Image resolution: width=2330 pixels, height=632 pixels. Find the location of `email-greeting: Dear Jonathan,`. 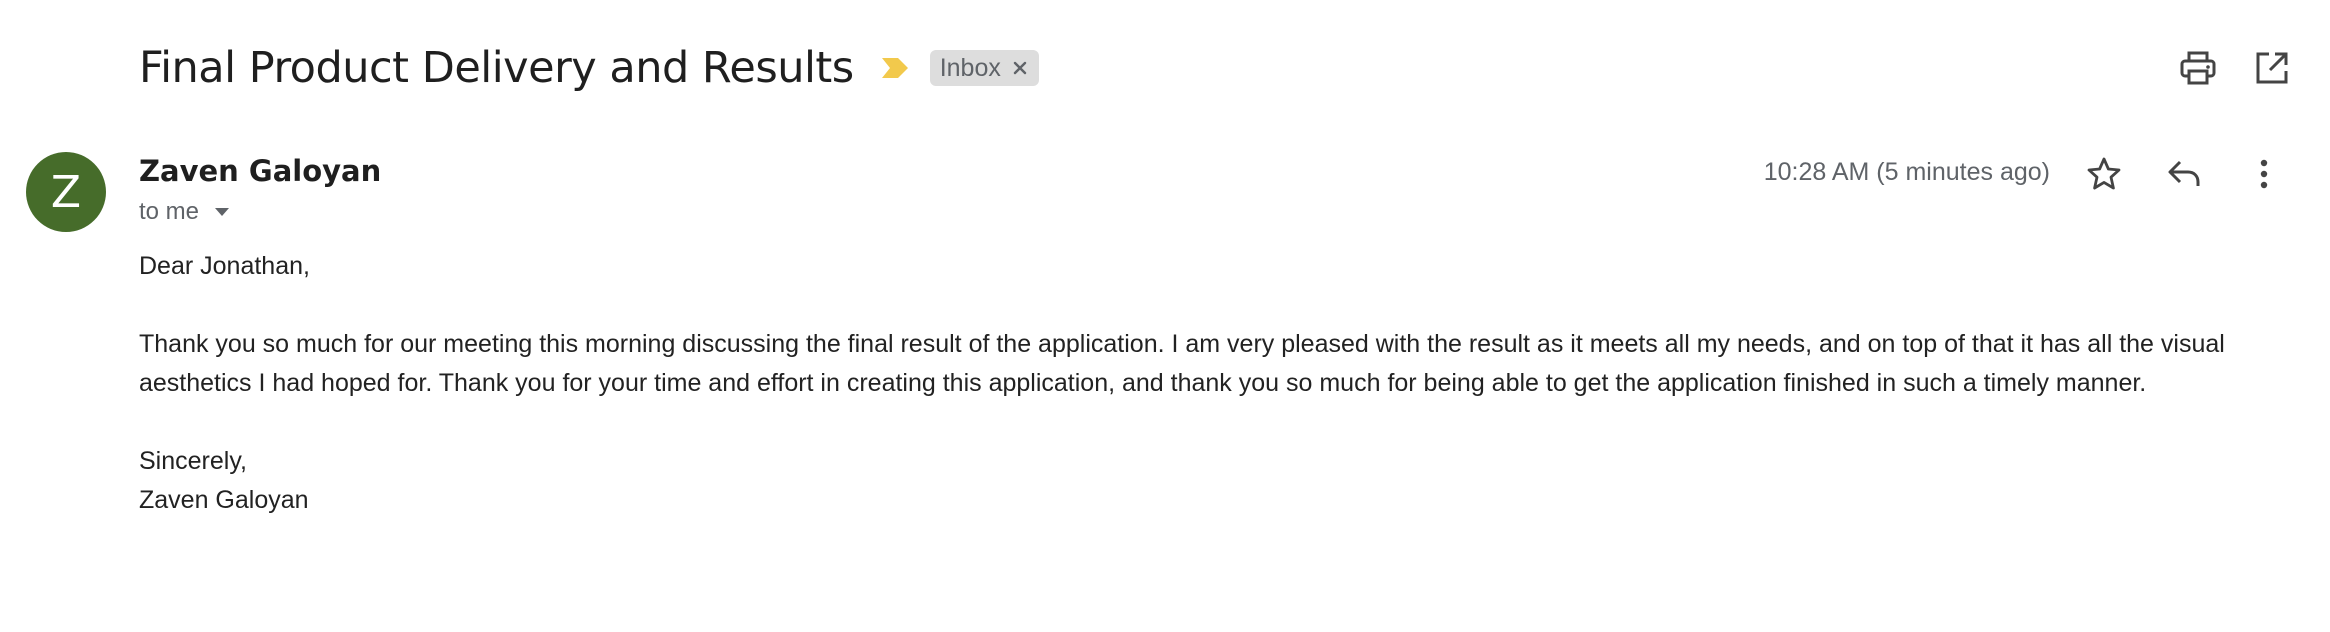

email-greeting: Dear Jonathan, is located at coordinates (224, 266).